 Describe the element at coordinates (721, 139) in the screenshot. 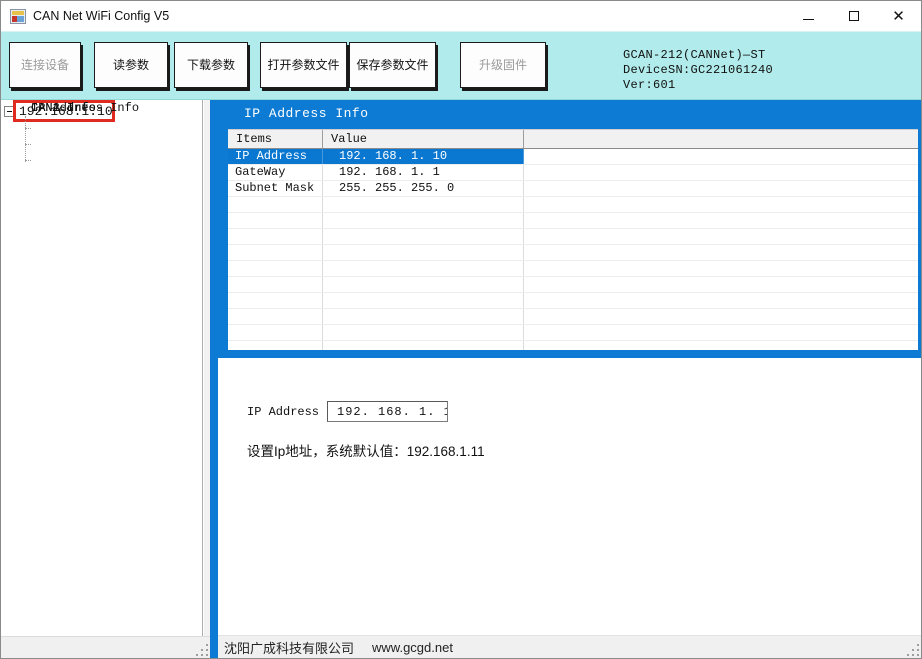

I see `column-header-blank` at that location.